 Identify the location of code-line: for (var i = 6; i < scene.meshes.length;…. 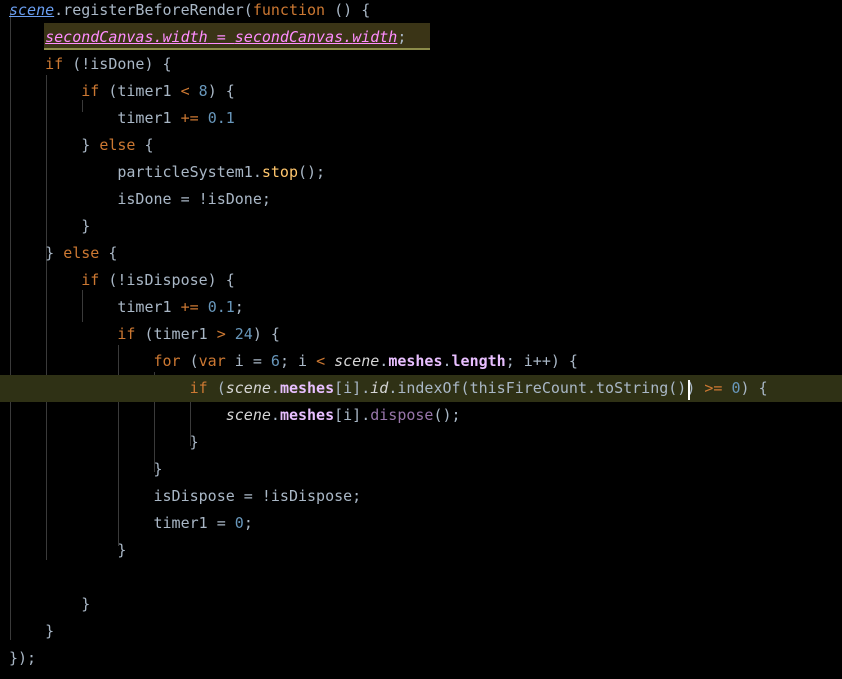
(421, 361).